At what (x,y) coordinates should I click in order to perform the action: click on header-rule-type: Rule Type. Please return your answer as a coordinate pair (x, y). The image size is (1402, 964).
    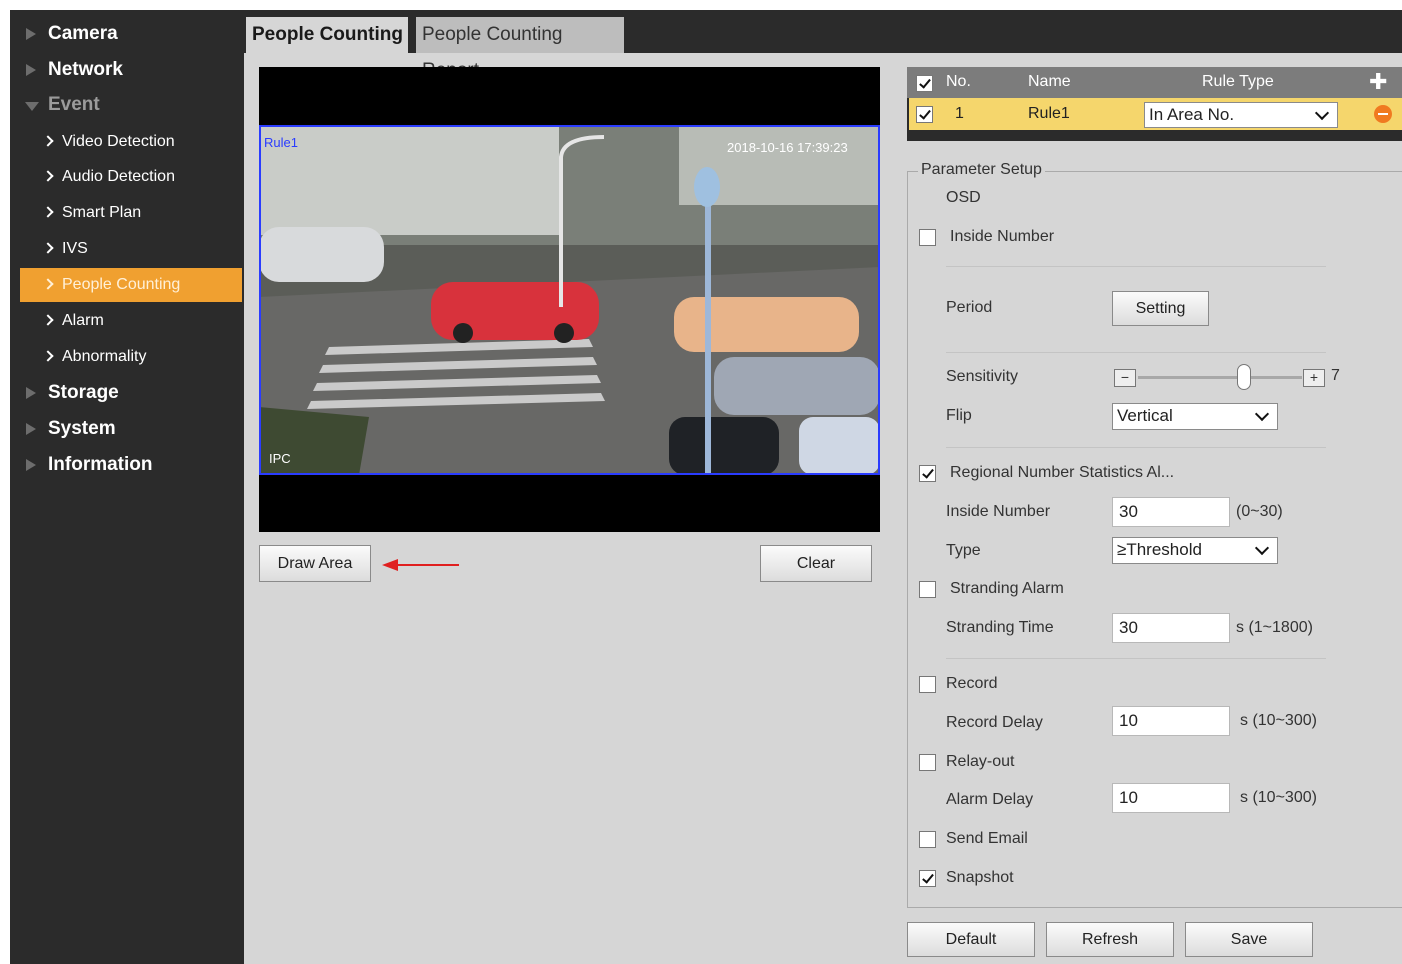
    Looking at the image, I should click on (1238, 81).